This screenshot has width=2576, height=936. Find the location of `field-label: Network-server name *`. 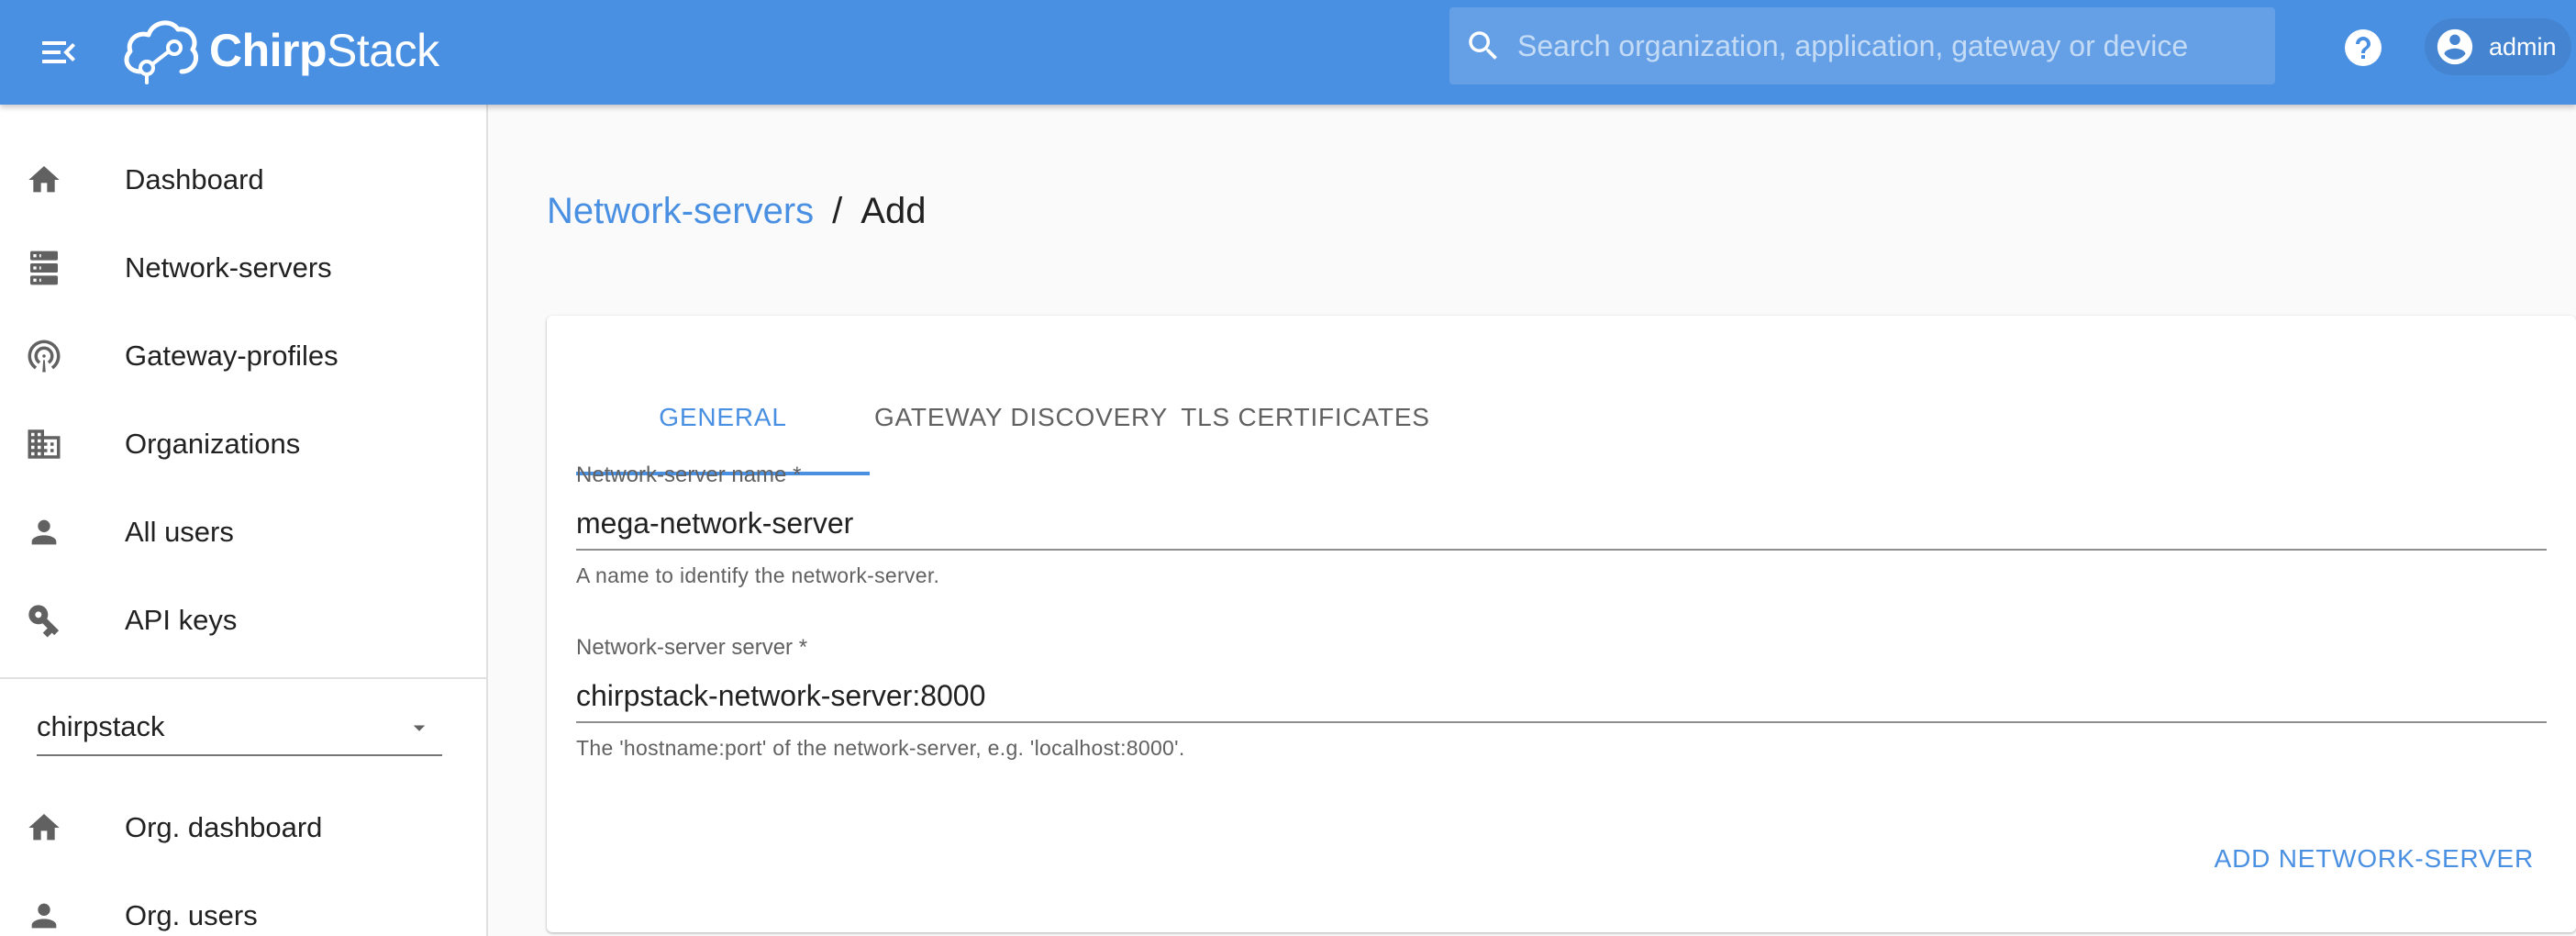

field-label: Network-server name * is located at coordinates (689, 474).